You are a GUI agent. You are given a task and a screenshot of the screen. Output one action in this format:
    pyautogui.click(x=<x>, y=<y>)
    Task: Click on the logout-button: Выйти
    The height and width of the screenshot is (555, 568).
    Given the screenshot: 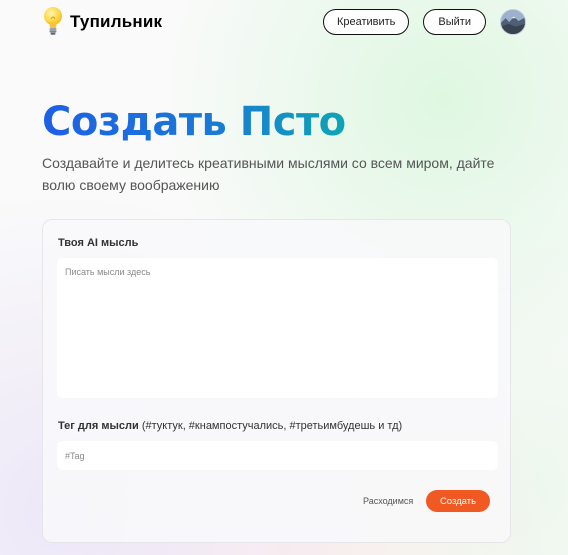 What is the action you would take?
    pyautogui.click(x=454, y=22)
    